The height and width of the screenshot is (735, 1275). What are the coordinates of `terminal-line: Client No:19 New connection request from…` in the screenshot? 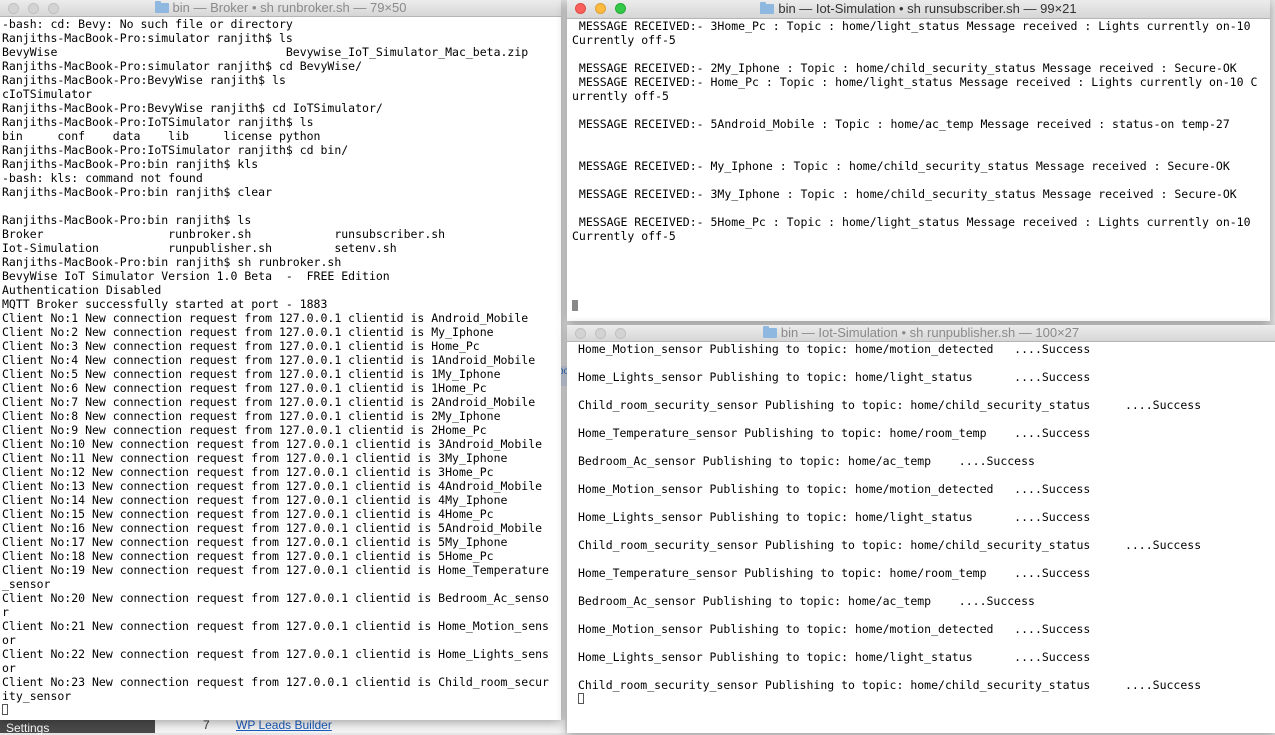 It's located at (275, 570).